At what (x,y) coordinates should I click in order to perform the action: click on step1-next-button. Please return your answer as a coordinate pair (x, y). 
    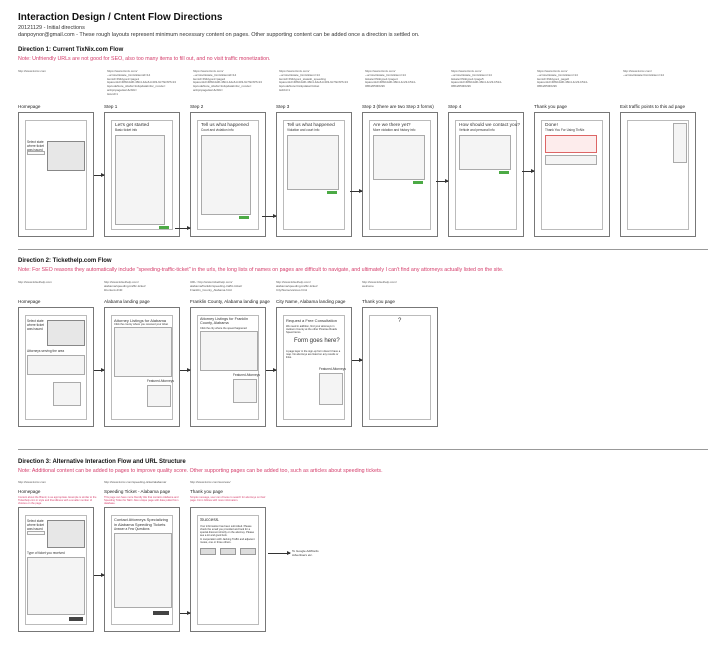
    Looking at the image, I should click on (164, 227).